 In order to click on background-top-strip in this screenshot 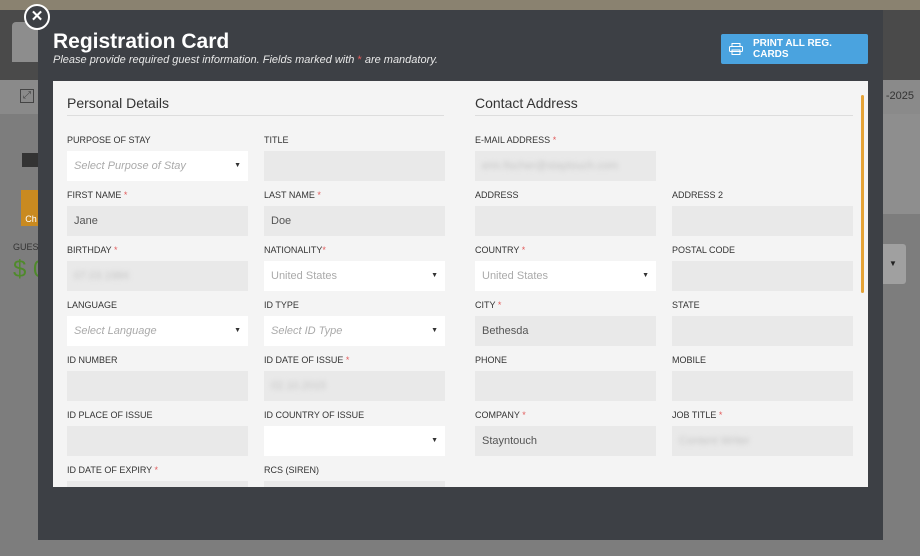, I will do `click(460, 5)`.